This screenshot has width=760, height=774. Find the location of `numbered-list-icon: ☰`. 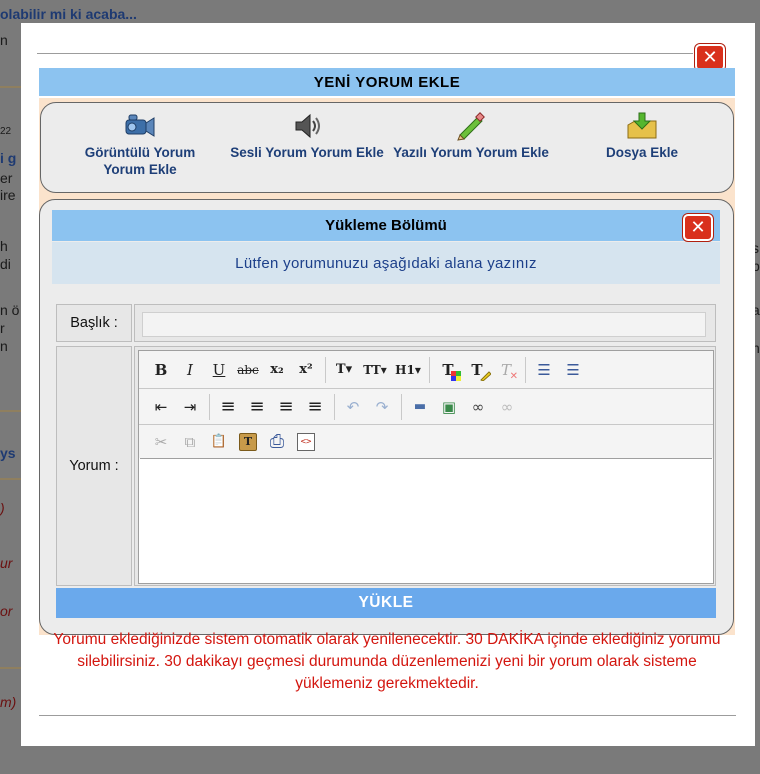

numbered-list-icon: ☰ is located at coordinates (573, 369).